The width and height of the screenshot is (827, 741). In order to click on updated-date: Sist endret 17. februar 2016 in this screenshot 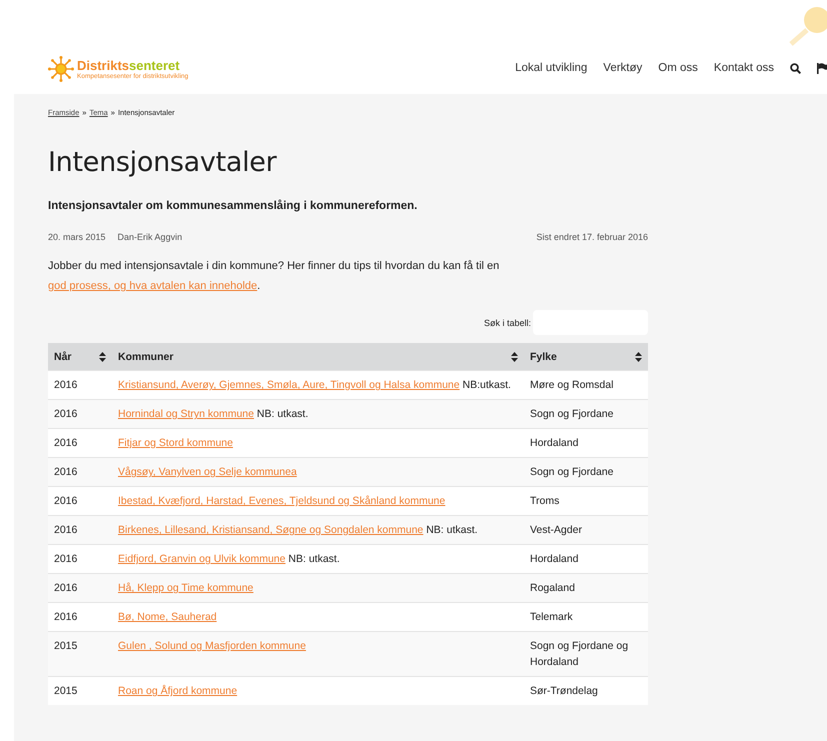, I will do `click(592, 237)`.